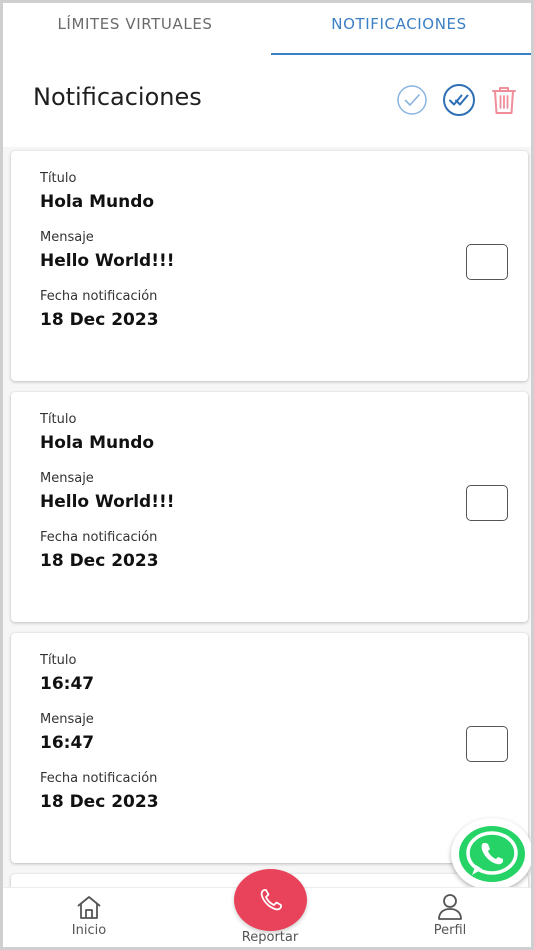 This screenshot has height=950, width=534. What do you see at coordinates (67, 743) in the screenshot?
I see `message-value: 16:47` at bounding box center [67, 743].